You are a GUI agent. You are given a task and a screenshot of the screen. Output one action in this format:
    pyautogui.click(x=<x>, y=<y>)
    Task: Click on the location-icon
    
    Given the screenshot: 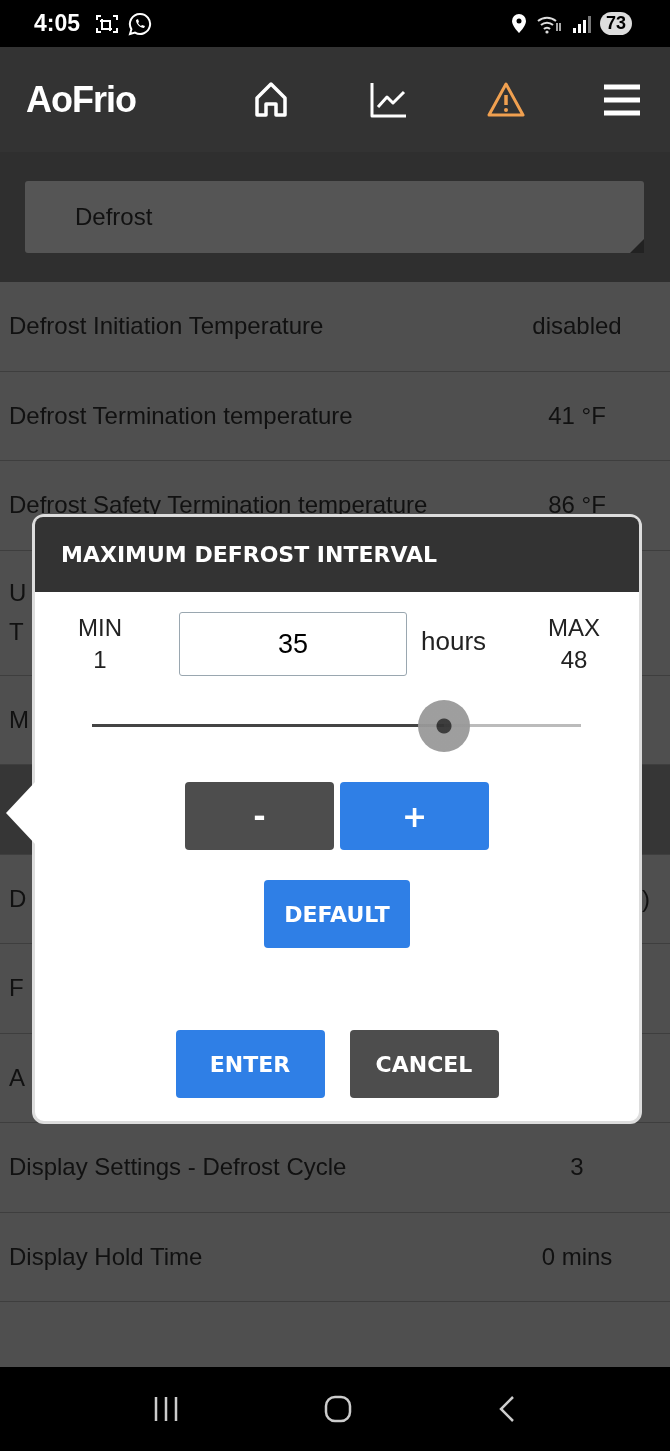 What is the action you would take?
    pyautogui.click(x=518, y=23)
    